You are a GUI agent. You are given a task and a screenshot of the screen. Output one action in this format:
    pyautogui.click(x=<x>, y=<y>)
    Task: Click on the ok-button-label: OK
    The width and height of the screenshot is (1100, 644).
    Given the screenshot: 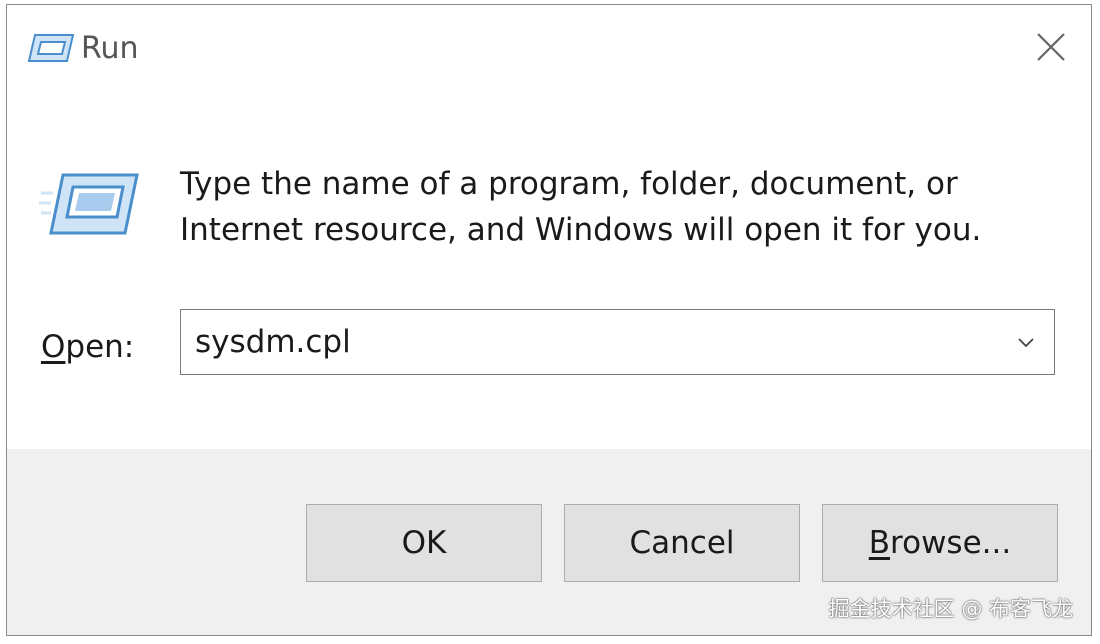 What is the action you would take?
    pyautogui.click(x=424, y=543)
    